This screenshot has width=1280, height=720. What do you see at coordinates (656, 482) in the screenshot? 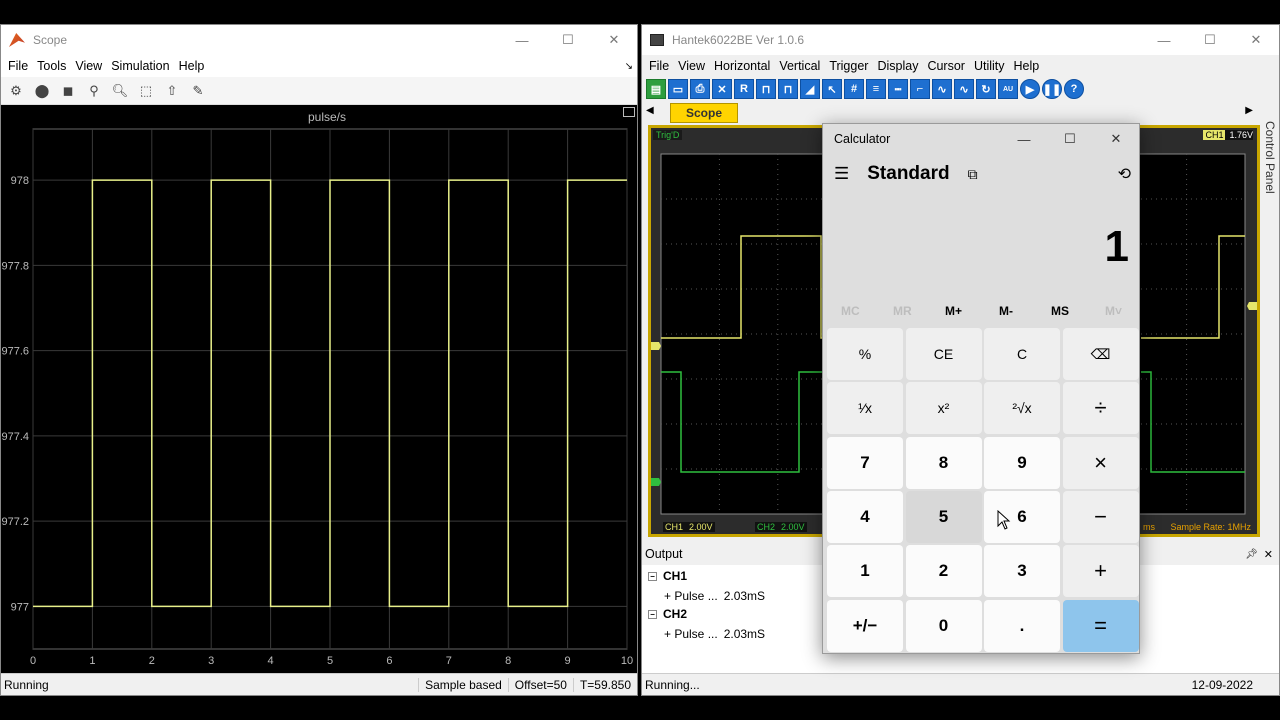
I see `ch2-marker` at bounding box center [656, 482].